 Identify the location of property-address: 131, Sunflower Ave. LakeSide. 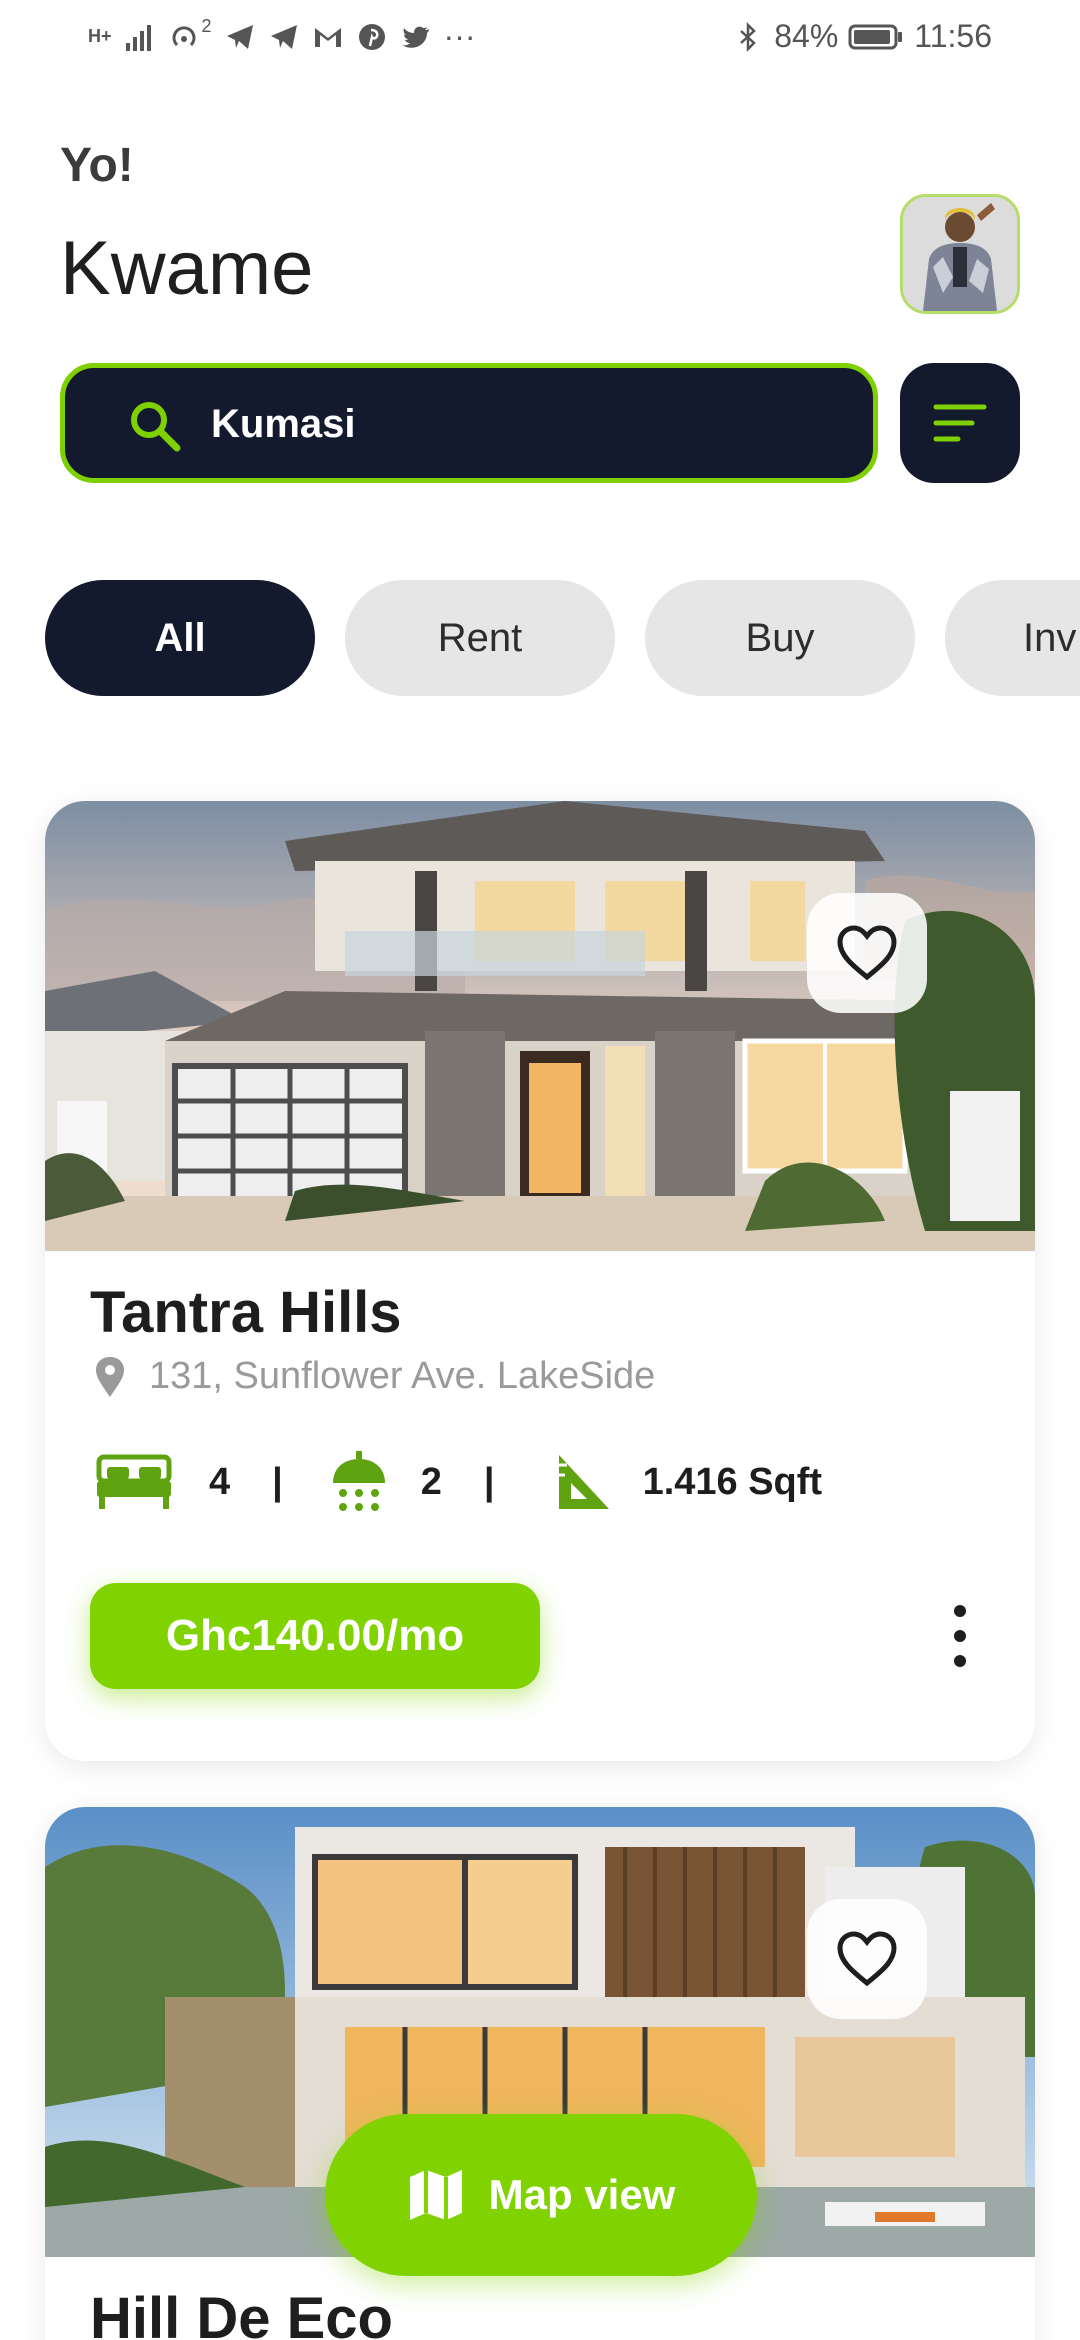
(374, 1376).